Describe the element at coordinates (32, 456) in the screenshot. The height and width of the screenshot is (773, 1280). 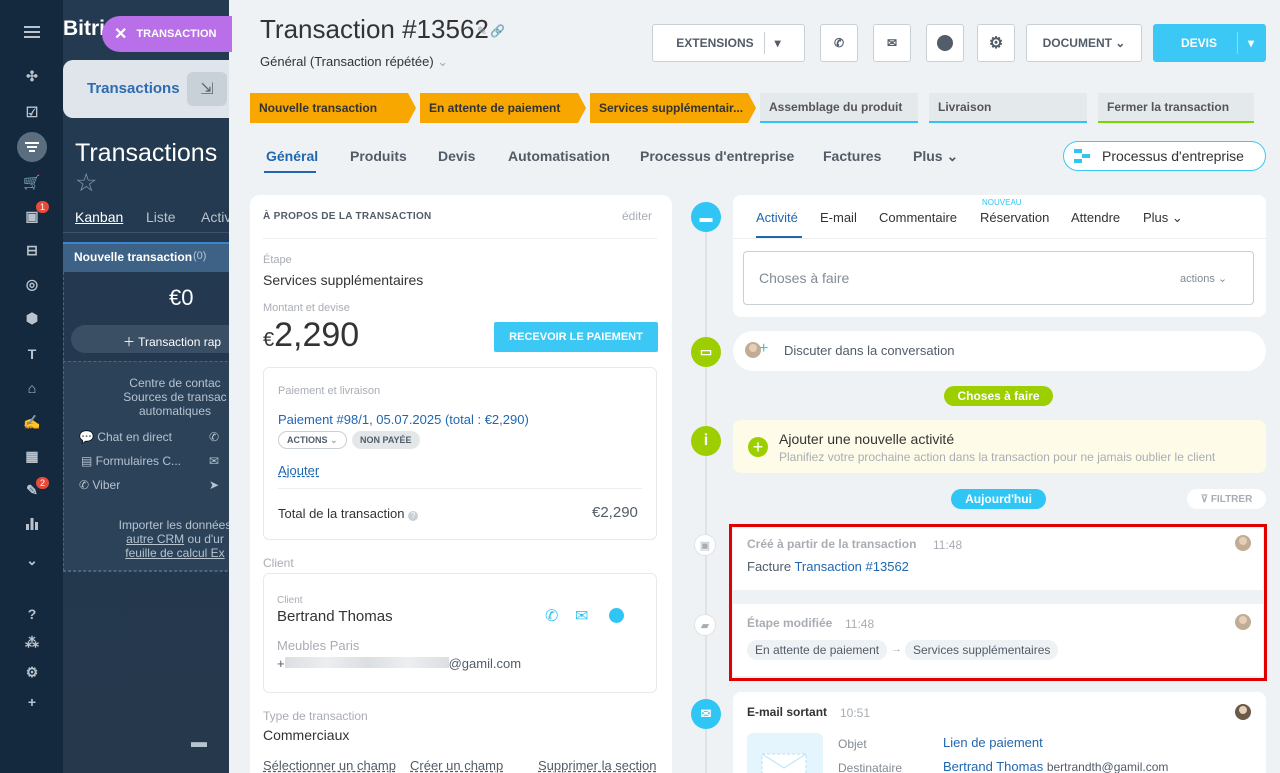
I see `calendar-icon: ▦` at that location.